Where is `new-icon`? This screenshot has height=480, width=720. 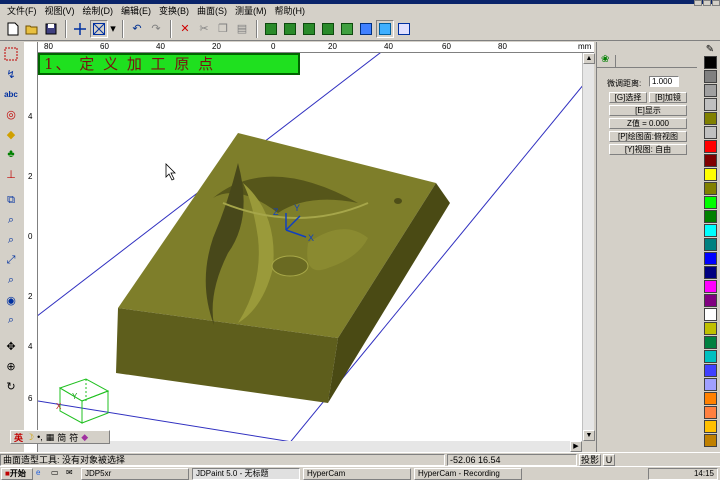
new-icon is located at coordinates (13, 29).